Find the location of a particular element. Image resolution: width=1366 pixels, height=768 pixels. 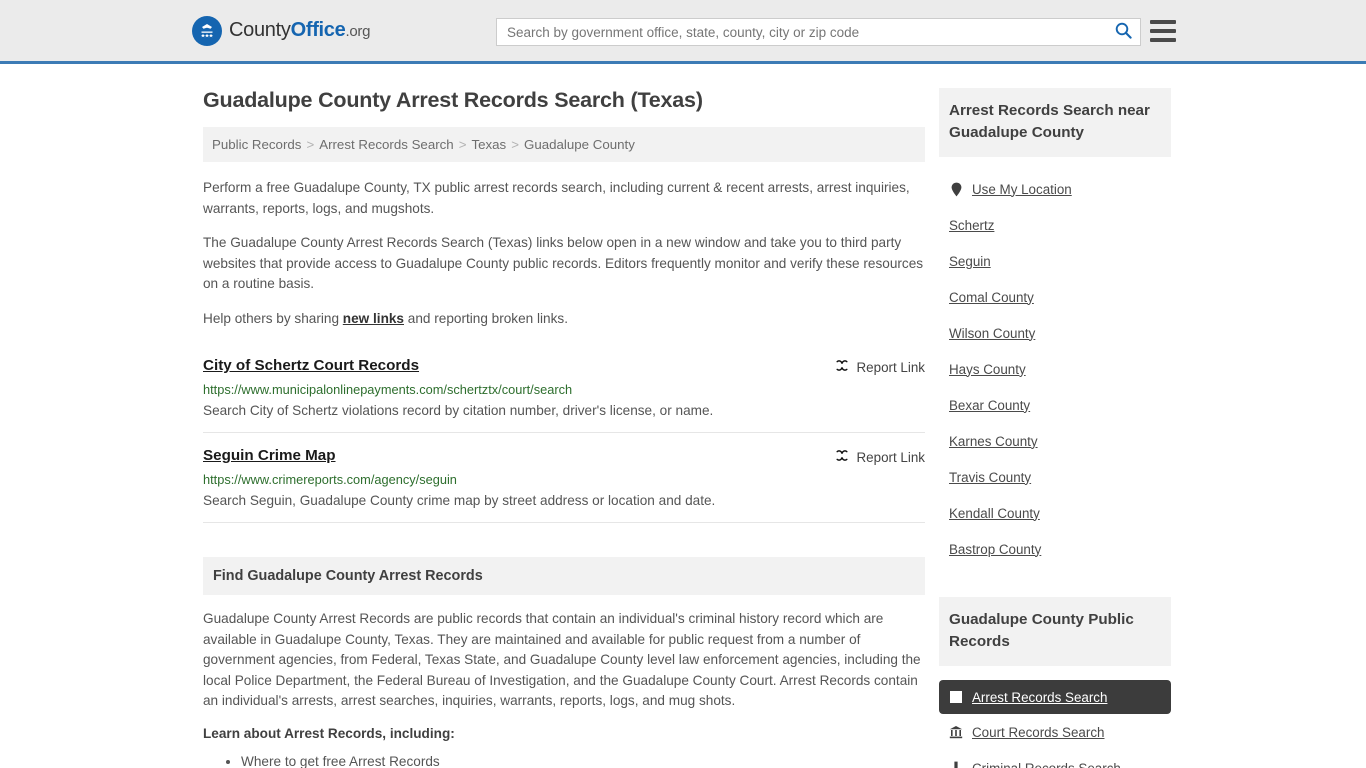

sidebar-item-use-my-location: Use My Location is located at coordinates (1055, 189).